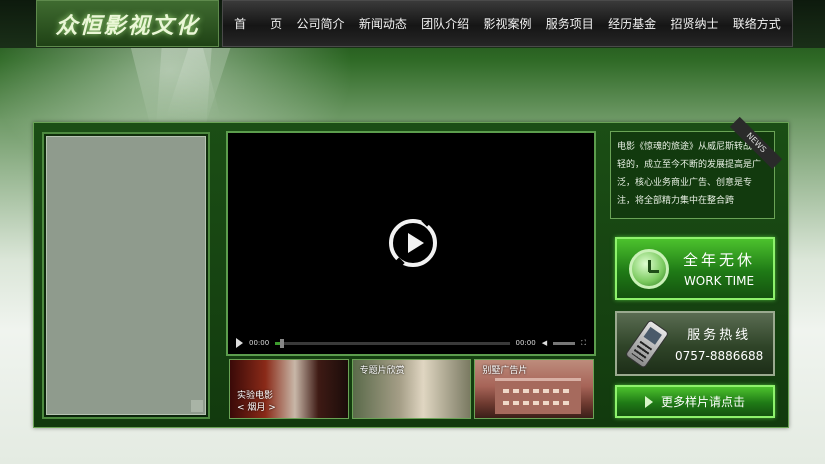 The width and height of the screenshot is (825, 464). I want to click on volume-slider, so click(564, 343).